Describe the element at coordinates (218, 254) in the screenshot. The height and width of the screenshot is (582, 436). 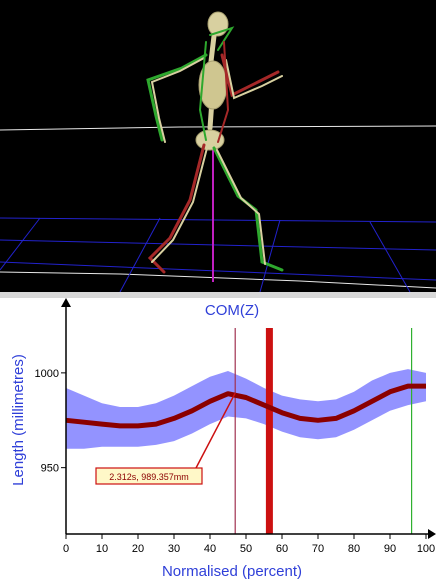
I see `floor-grid` at that location.